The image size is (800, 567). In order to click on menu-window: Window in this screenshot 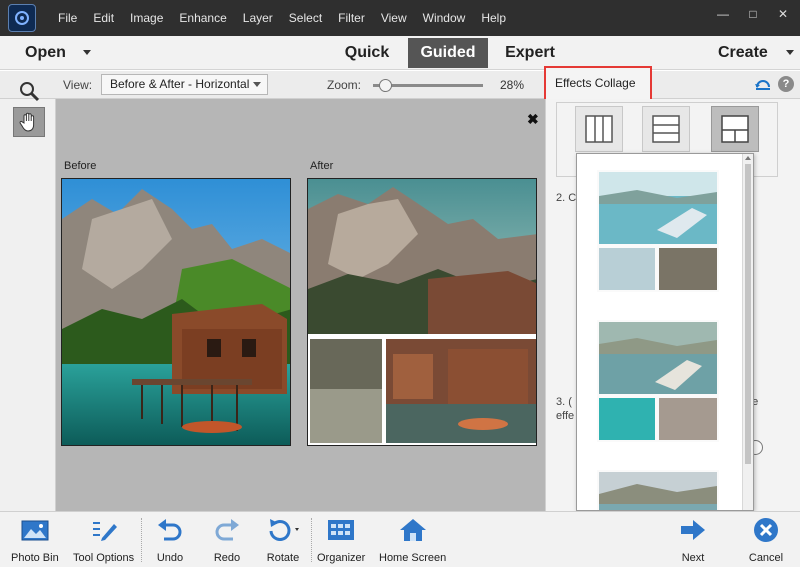, I will do `click(444, 18)`.